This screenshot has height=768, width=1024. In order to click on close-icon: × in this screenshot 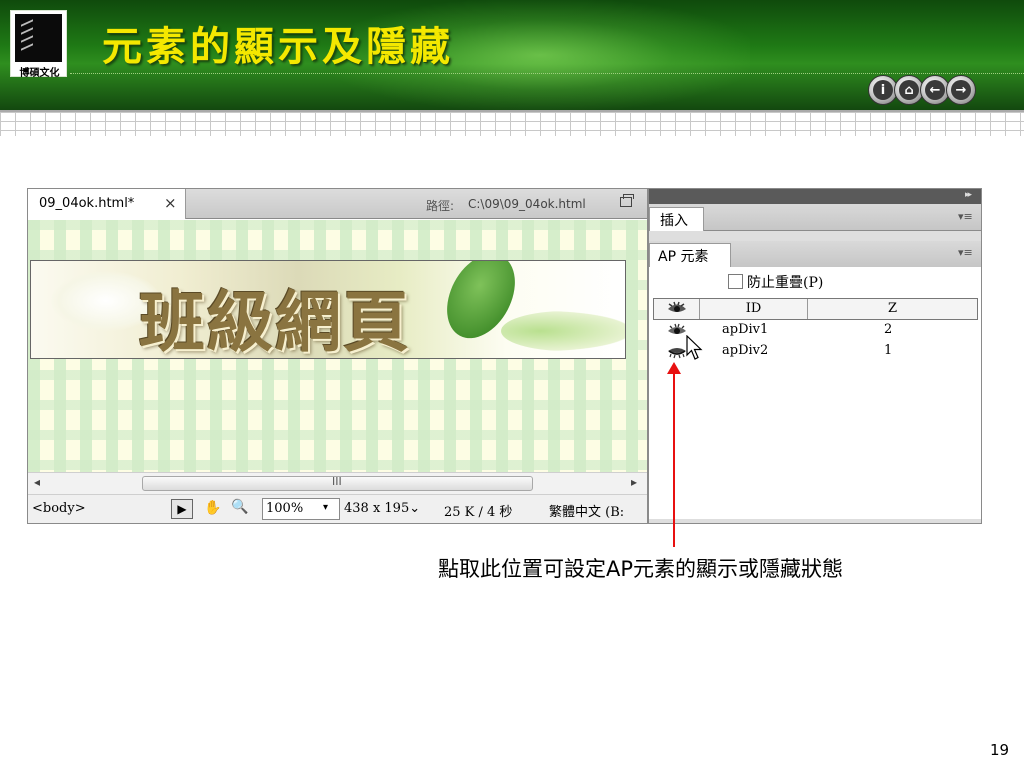, I will do `click(170, 203)`.